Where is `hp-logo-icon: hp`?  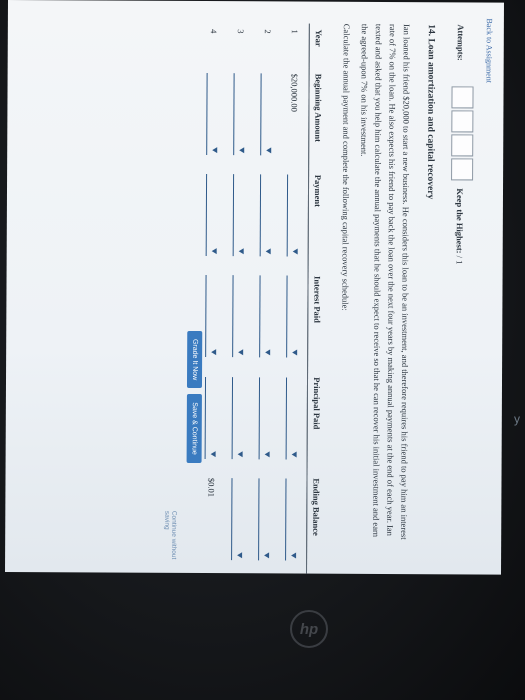
hp-logo-icon: hp is located at coordinates (309, 629).